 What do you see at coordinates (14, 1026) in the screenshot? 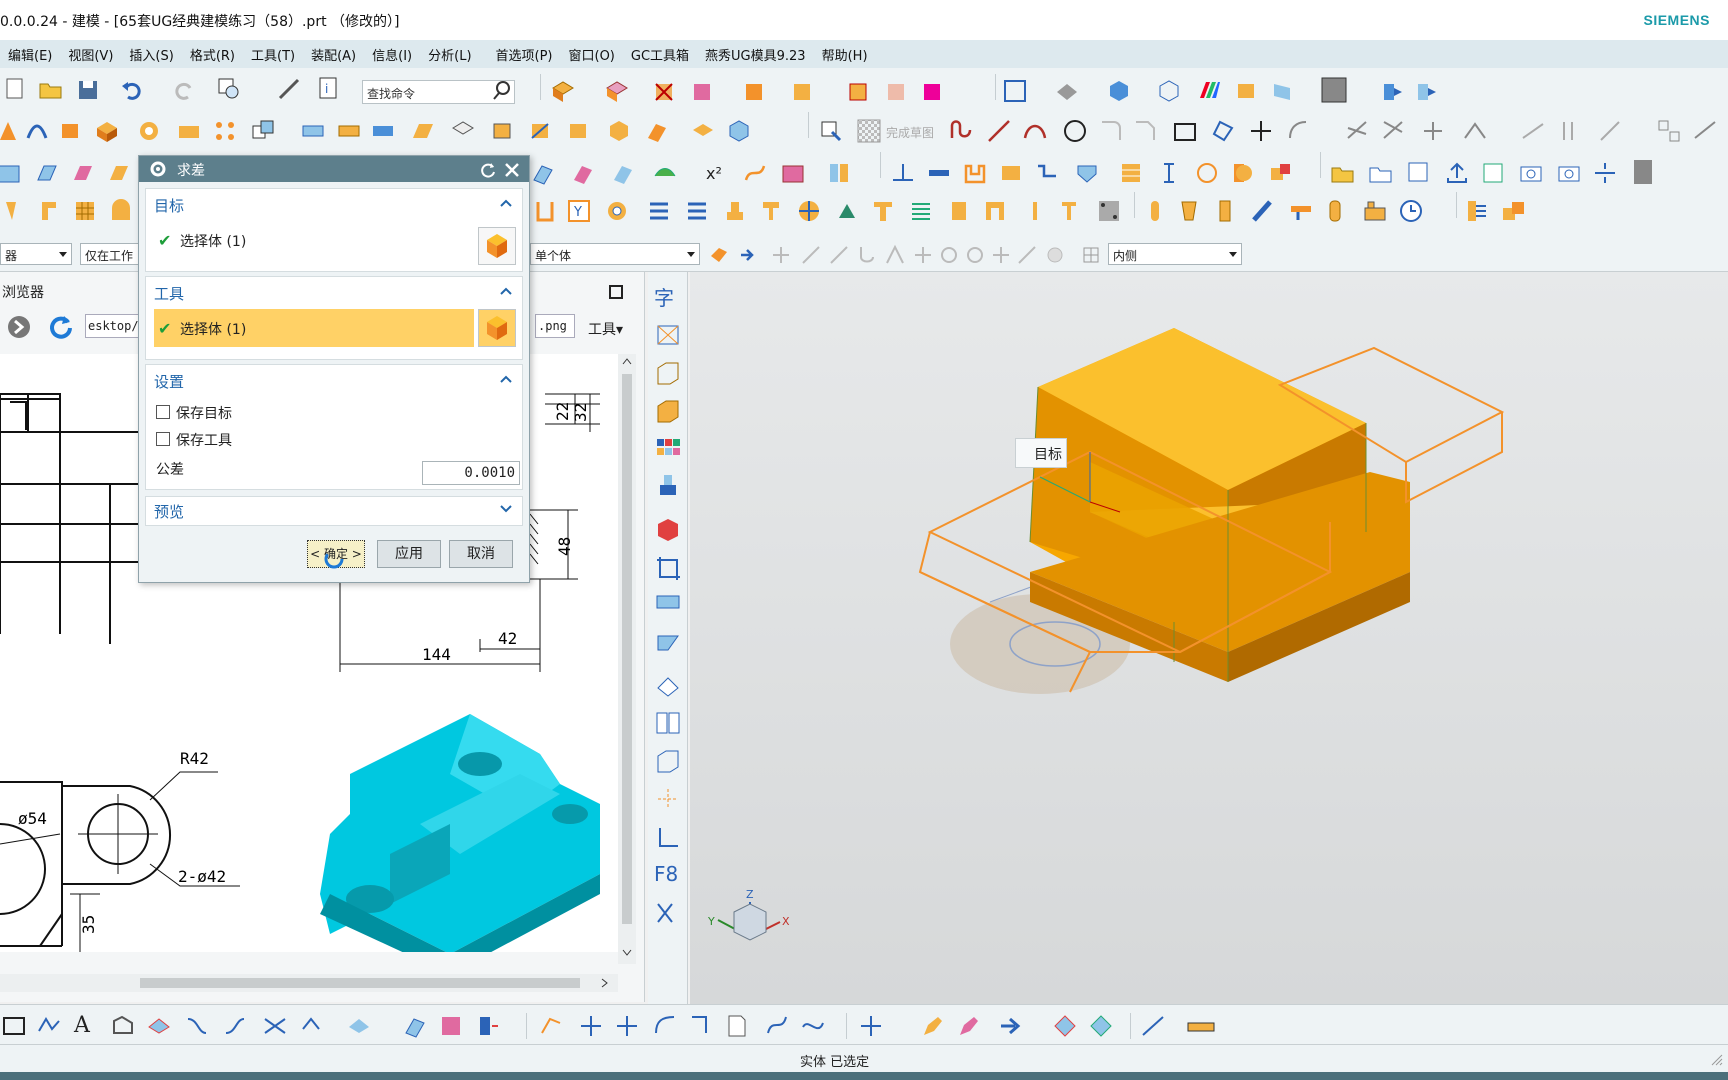
I see `rect-sketch-icon` at bounding box center [14, 1026].